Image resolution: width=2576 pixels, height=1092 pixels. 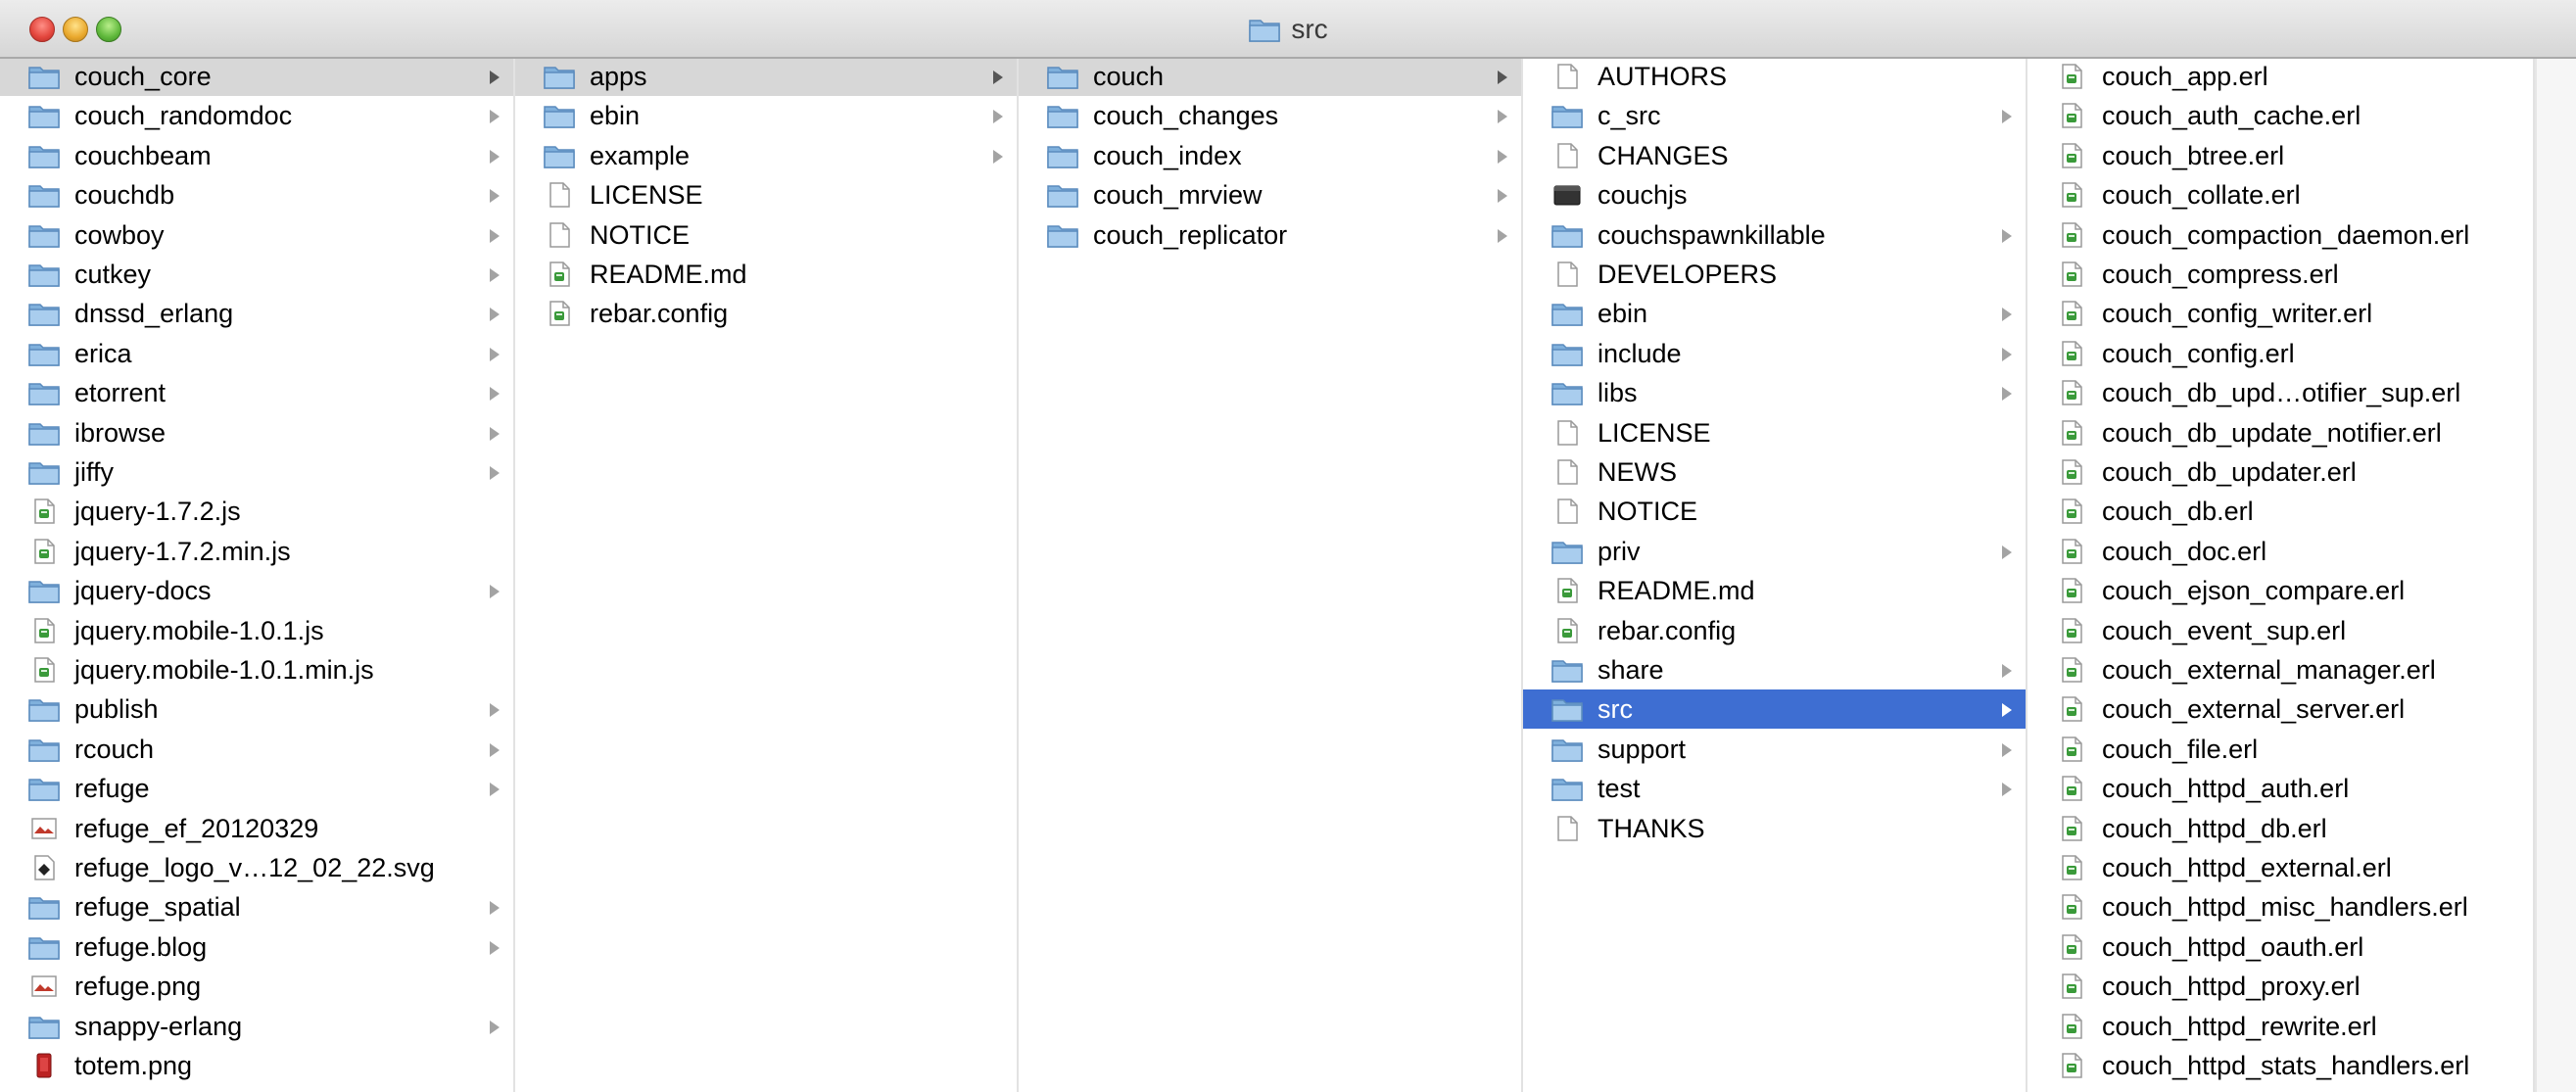 What do you see at coordinates (256, 1026) in the screenshot?
I see `column-1-item: snappy-erlang` at bounding box center [256, 1026].